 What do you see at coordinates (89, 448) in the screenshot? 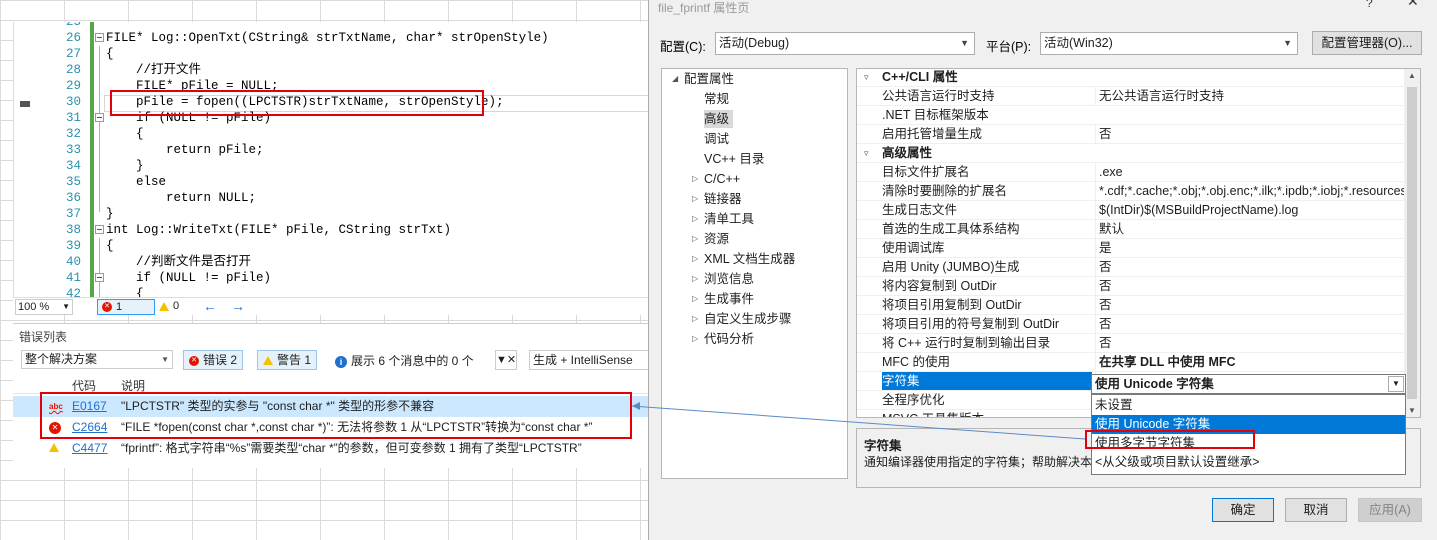
I see `error-code-link: C4477` at bounding box center [89, 448].